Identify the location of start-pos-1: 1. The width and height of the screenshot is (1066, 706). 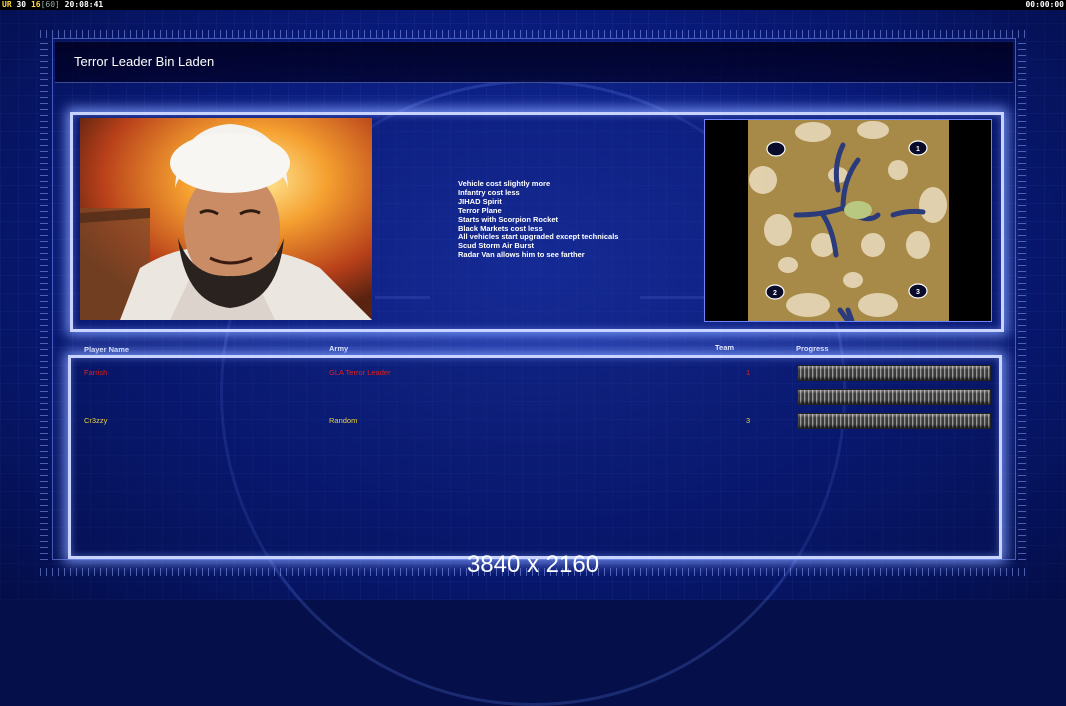
(918, 149).